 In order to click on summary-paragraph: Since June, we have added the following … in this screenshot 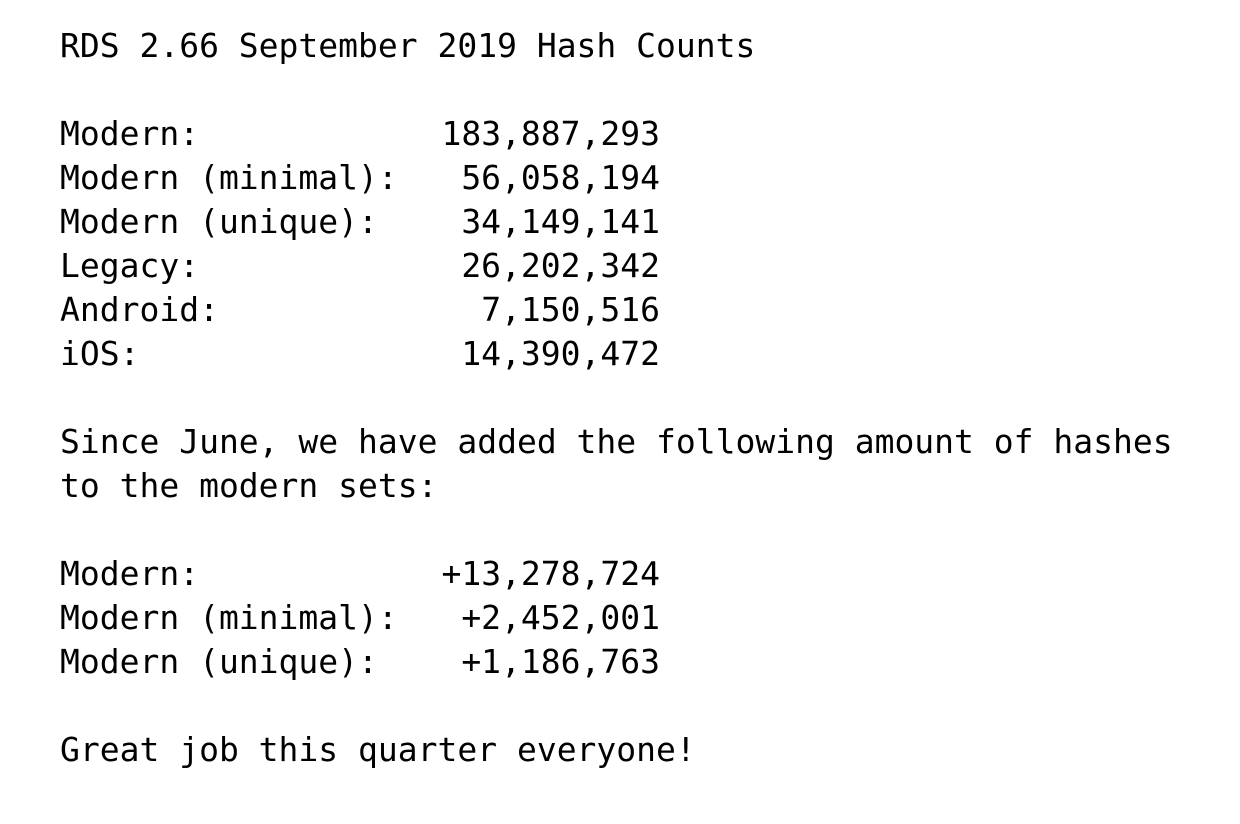, I will do `click(616, 463)`.